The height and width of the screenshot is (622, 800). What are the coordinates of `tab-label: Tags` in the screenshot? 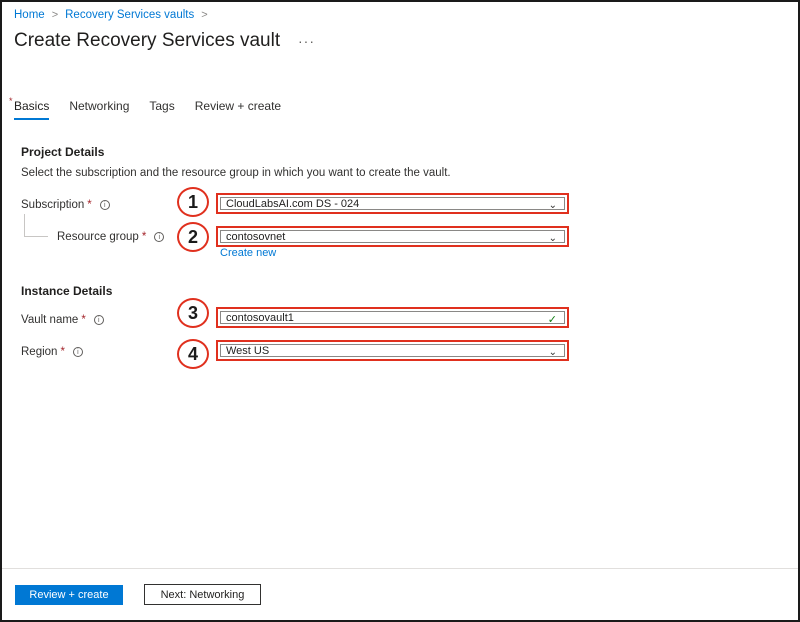 It's located at (162, 106).